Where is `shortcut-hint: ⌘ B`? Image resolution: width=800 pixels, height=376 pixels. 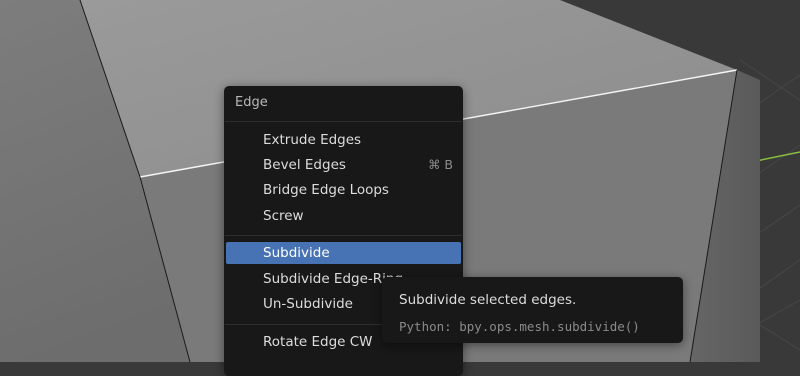 shortcut-hint: ⌘ B is located at coordinates (440, 164).